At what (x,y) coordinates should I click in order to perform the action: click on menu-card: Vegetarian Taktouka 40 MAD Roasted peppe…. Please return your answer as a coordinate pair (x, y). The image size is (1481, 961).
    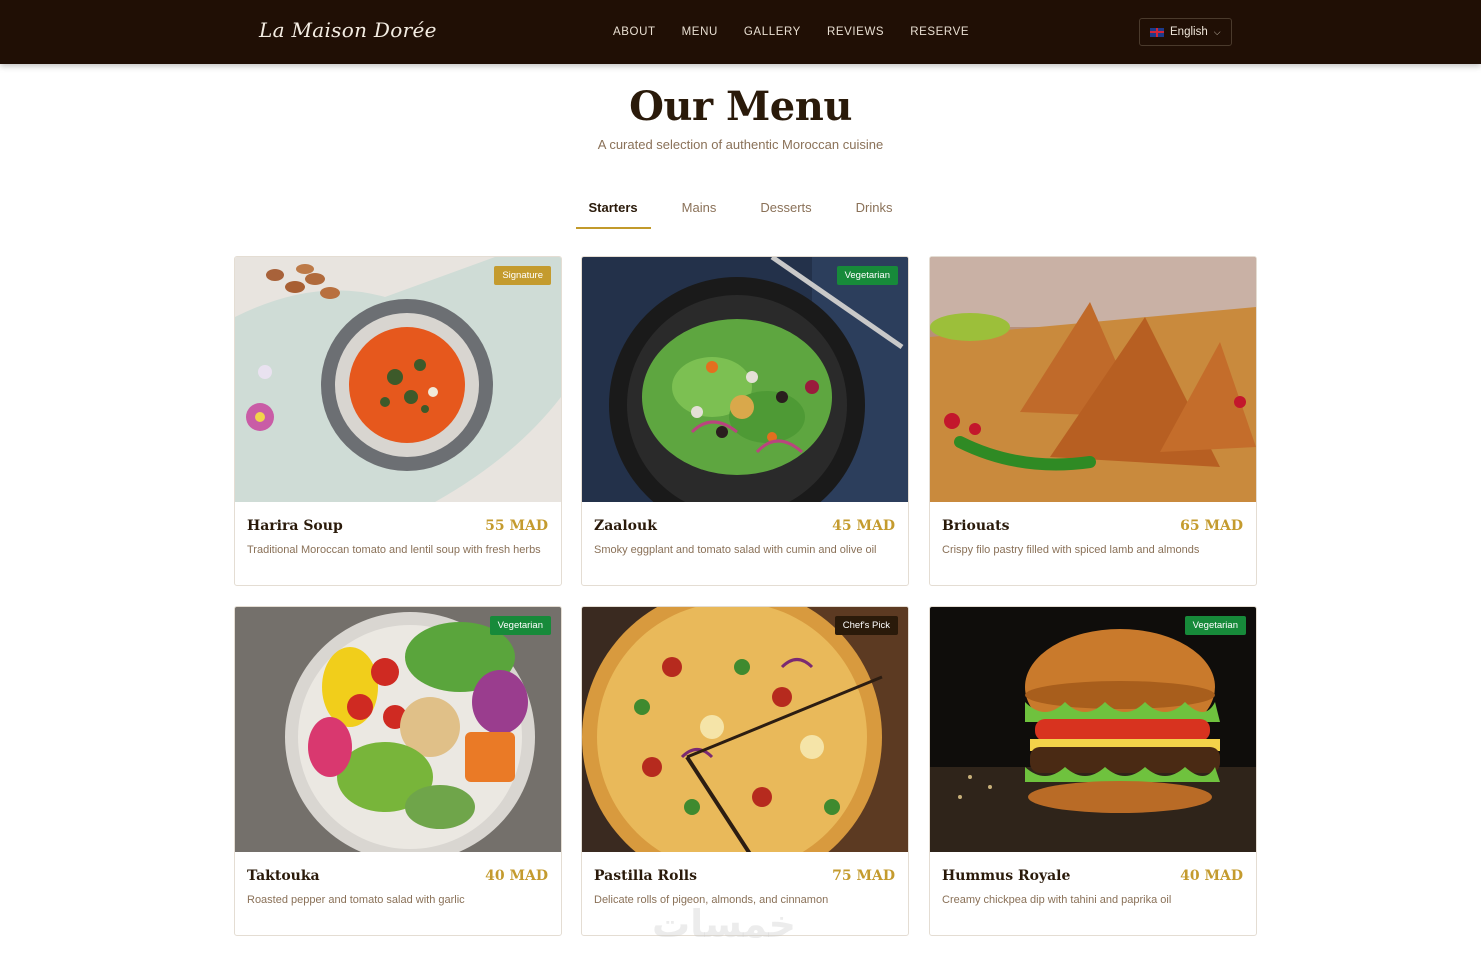
    Looking at the image, I should click on (398, 771).